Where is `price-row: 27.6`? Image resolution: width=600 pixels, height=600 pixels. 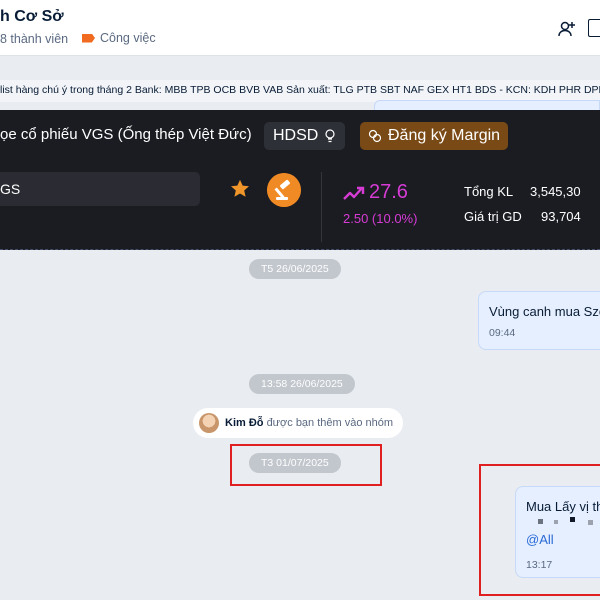
price-row: 27.6 is located at coordinates (375, 192).